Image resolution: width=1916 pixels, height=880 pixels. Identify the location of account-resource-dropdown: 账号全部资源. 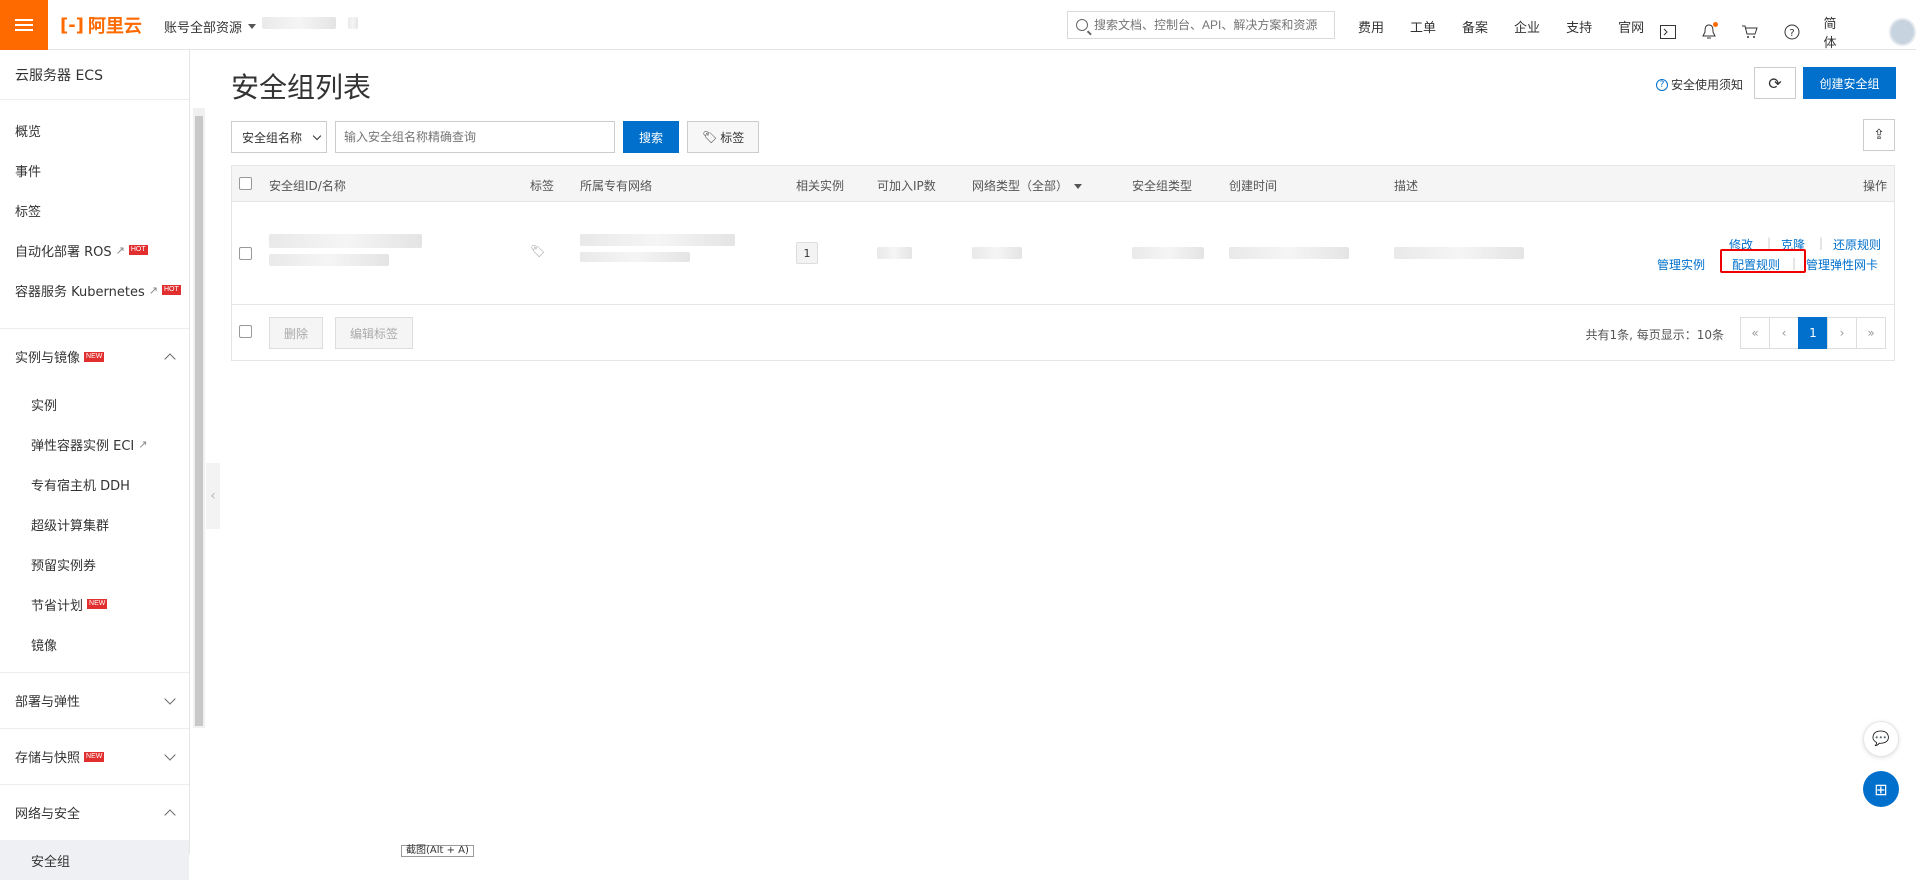
(210, 26).